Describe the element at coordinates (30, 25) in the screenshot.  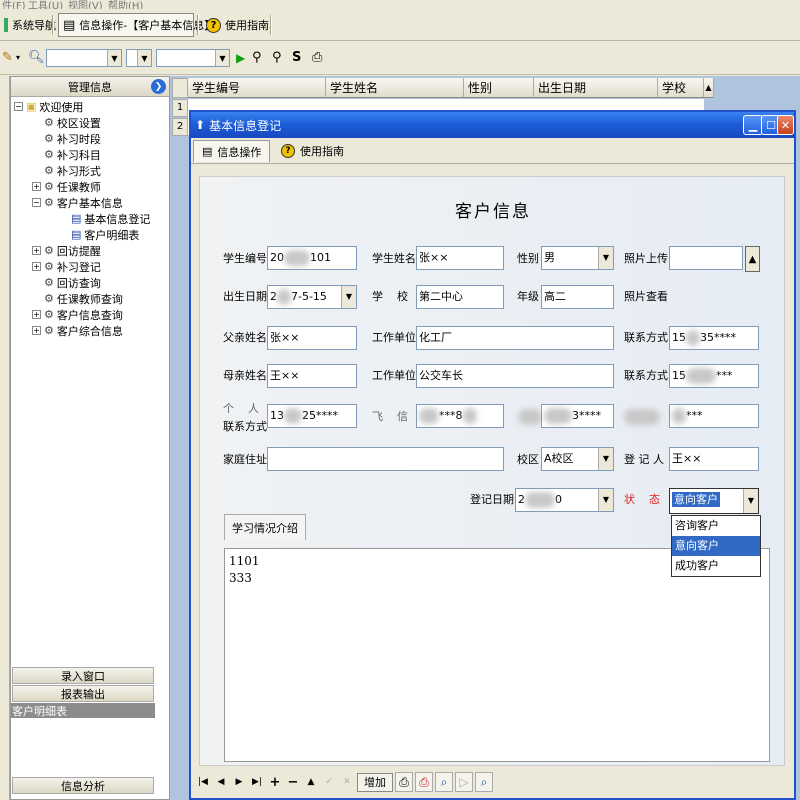
I see `tab-system-navigation: 系统导航` at that location.